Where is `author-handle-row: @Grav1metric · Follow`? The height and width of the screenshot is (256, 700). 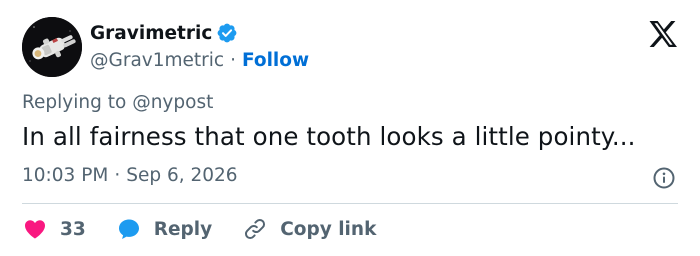 author-handle-row: @Grav1metric · Follow is located at coordinates (199, 60).